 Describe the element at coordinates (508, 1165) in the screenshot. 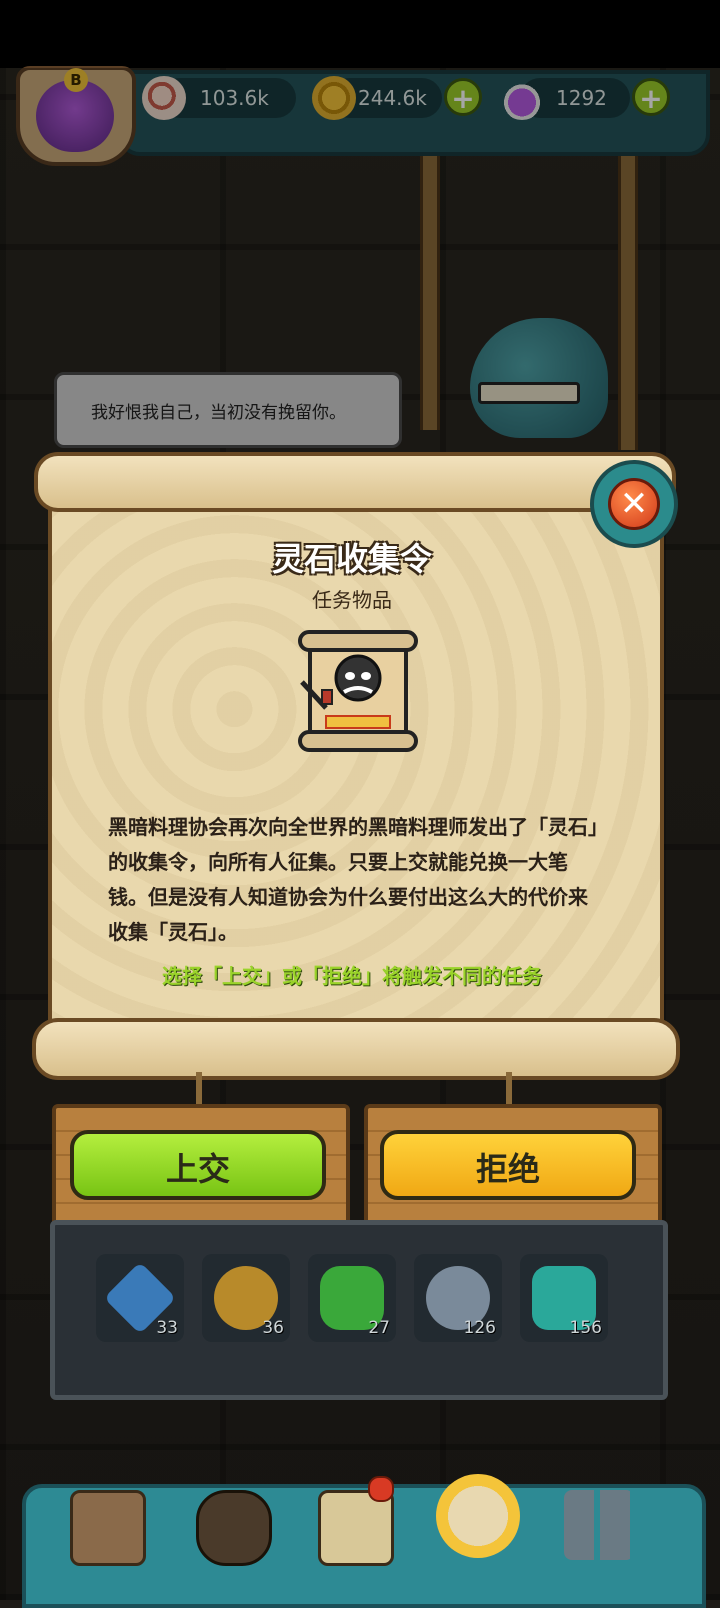

I see `reject-button: 拒绝` at that location.